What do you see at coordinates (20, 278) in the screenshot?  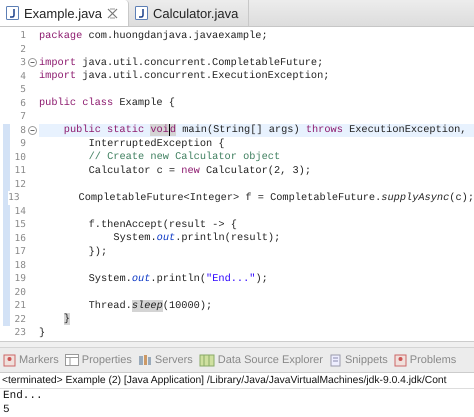 I see `line-number: 19` at bounding box center [20, 278].